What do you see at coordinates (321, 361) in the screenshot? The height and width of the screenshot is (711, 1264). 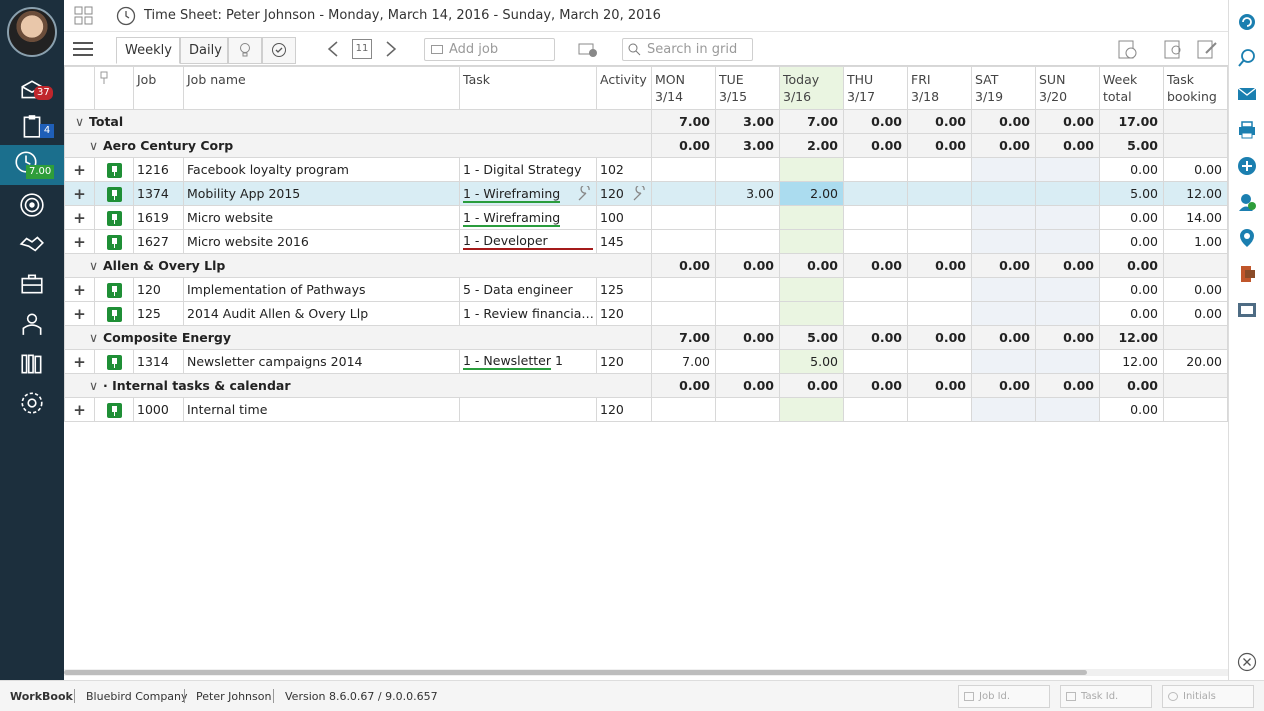 I see `job-name: Newsletter campaigns 2014` at bounding box center [321, 361].